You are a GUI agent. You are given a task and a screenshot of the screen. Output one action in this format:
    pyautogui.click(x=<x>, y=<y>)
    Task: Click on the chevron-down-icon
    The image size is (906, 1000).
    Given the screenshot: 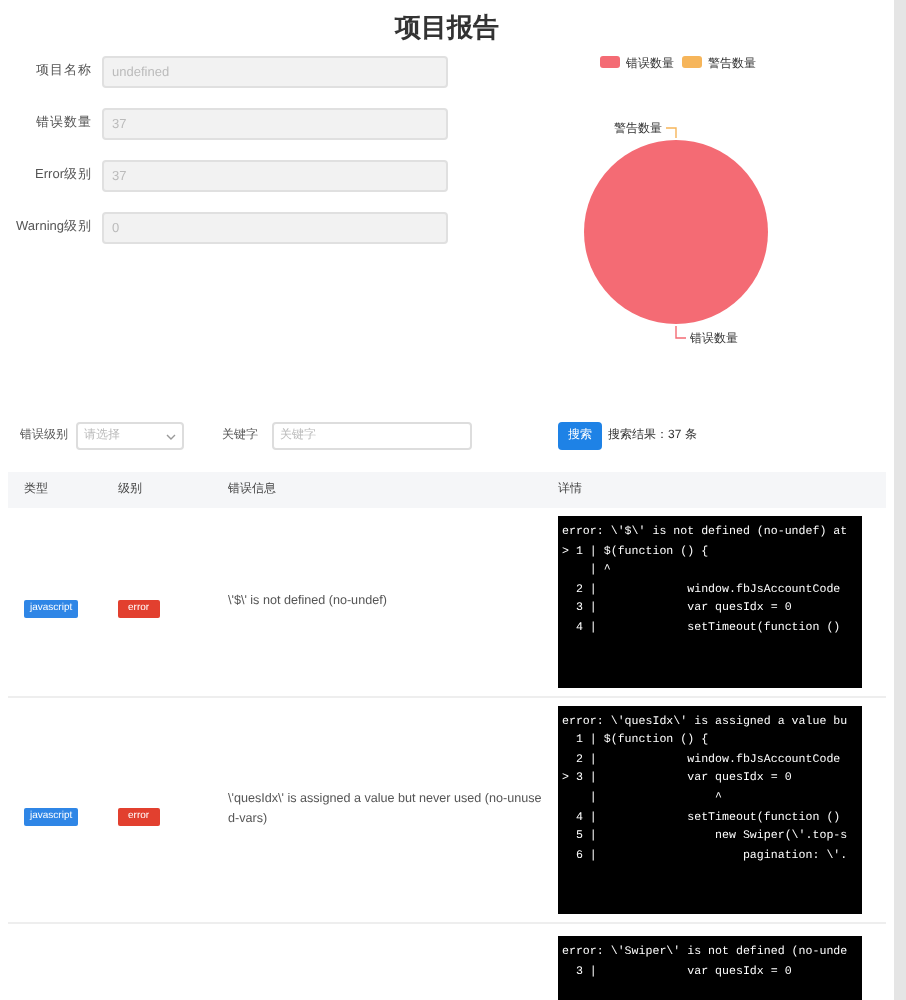 What is the action you would take?
    pyautogui.click(x=171, y=436)
    